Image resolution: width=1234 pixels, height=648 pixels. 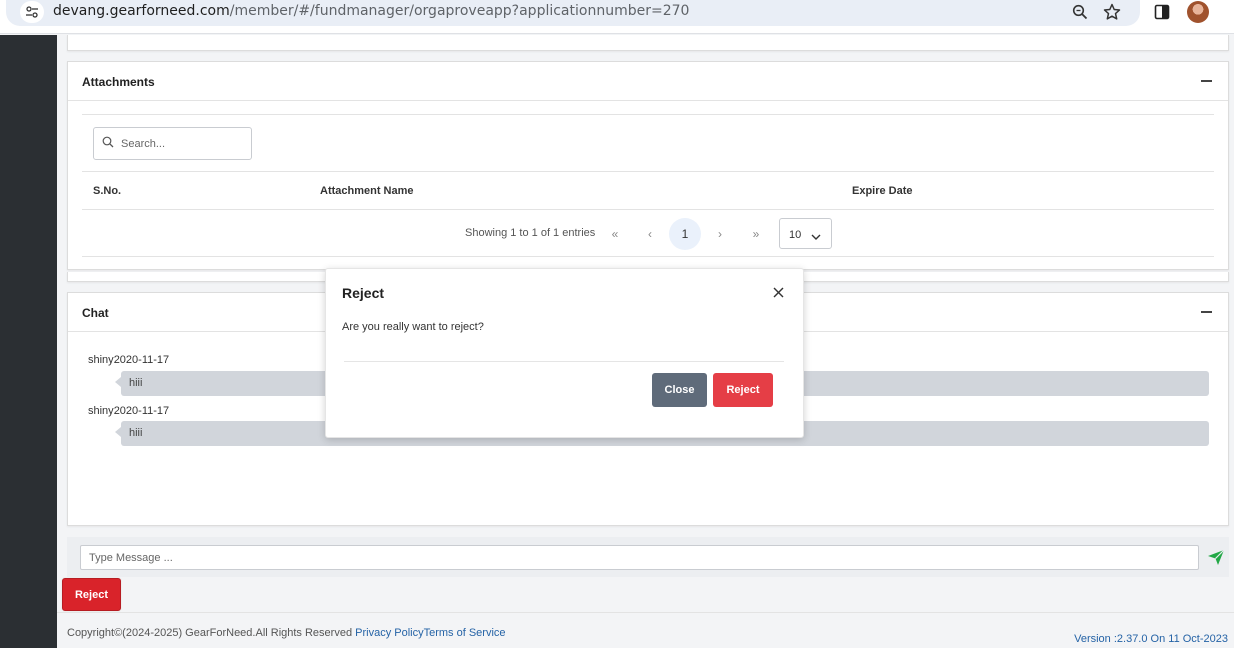 I want to click on profile-avatar, so click(x=1198, y=12).